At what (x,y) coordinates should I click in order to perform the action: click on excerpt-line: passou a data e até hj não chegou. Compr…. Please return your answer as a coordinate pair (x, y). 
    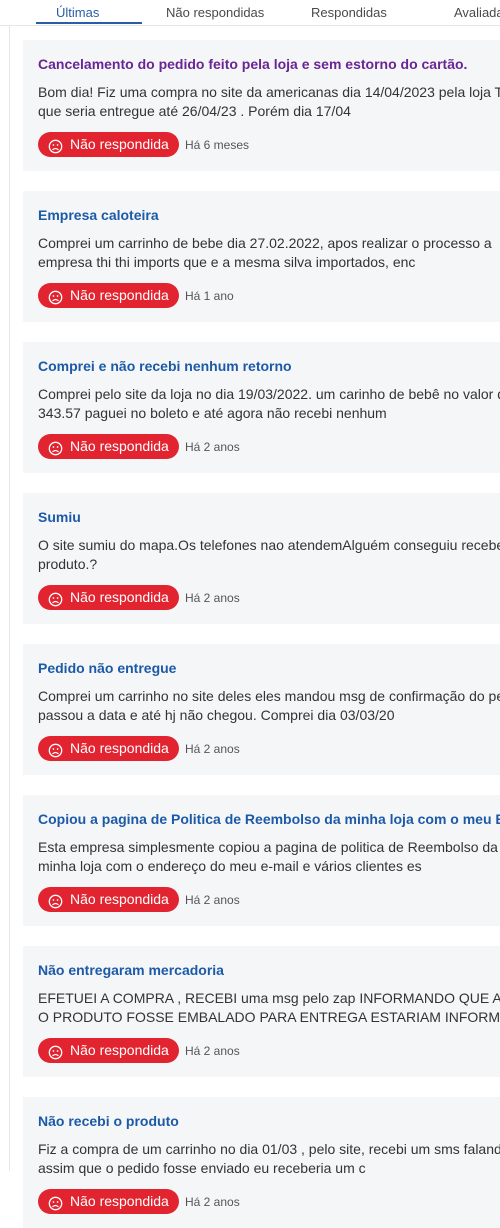
    Looking at the image, I should click on (216, 715).